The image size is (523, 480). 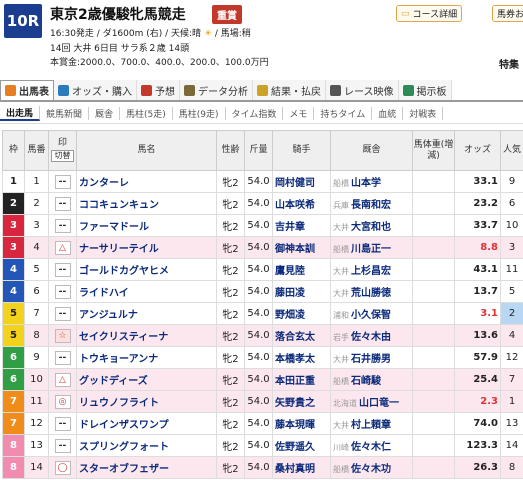 What do you see at coordinates (371, 293) in the screenshot?
I see `trainer-link: 荒山勝徳` at bounding box center [371, 293].